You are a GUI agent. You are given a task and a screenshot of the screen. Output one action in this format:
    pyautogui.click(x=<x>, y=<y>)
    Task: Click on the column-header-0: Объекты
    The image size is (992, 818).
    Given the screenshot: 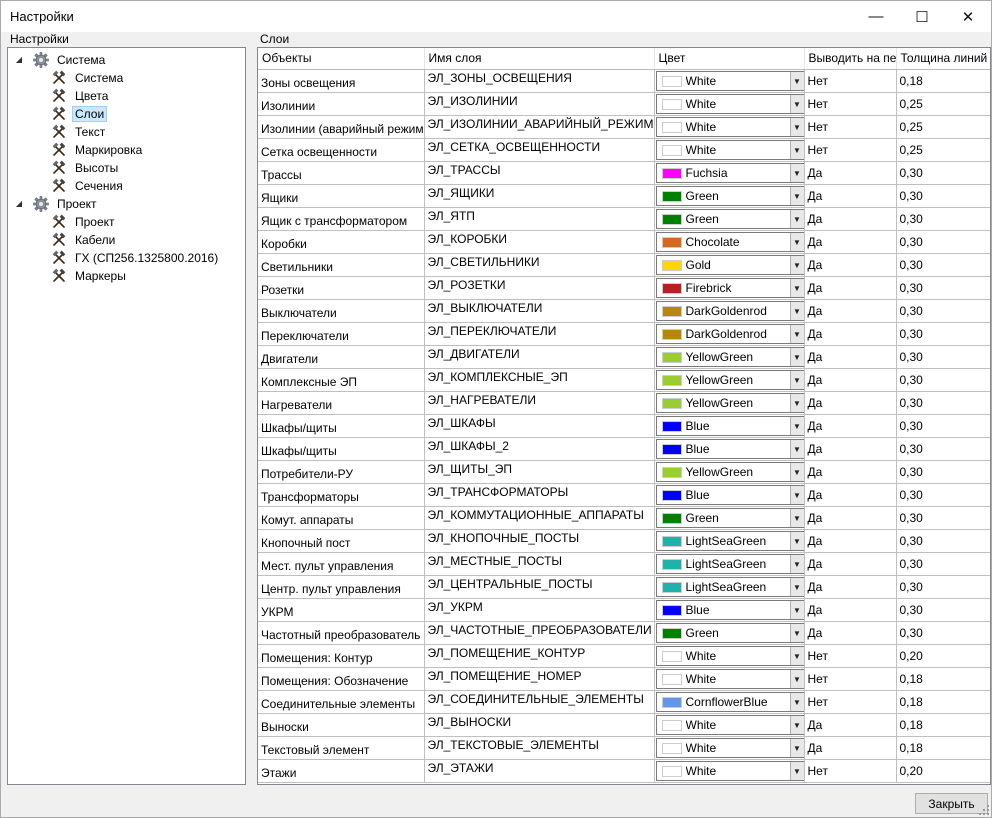 What is the action you would take?
    pyautogui.click(x=341, y=59)
    